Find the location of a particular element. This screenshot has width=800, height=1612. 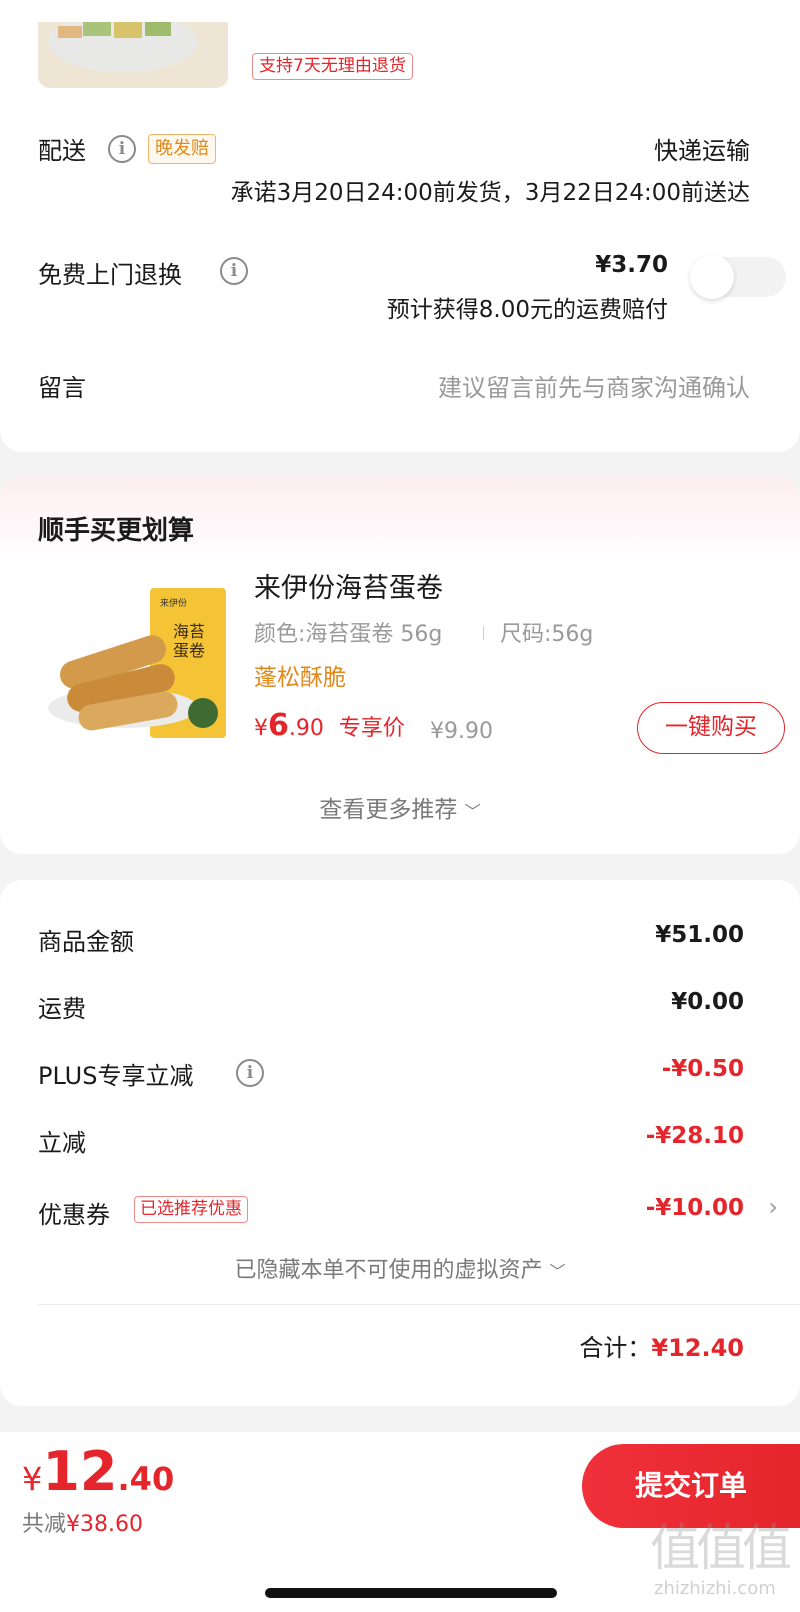

footer-saved-label: 共减 is located at coordinates (44, 1524).